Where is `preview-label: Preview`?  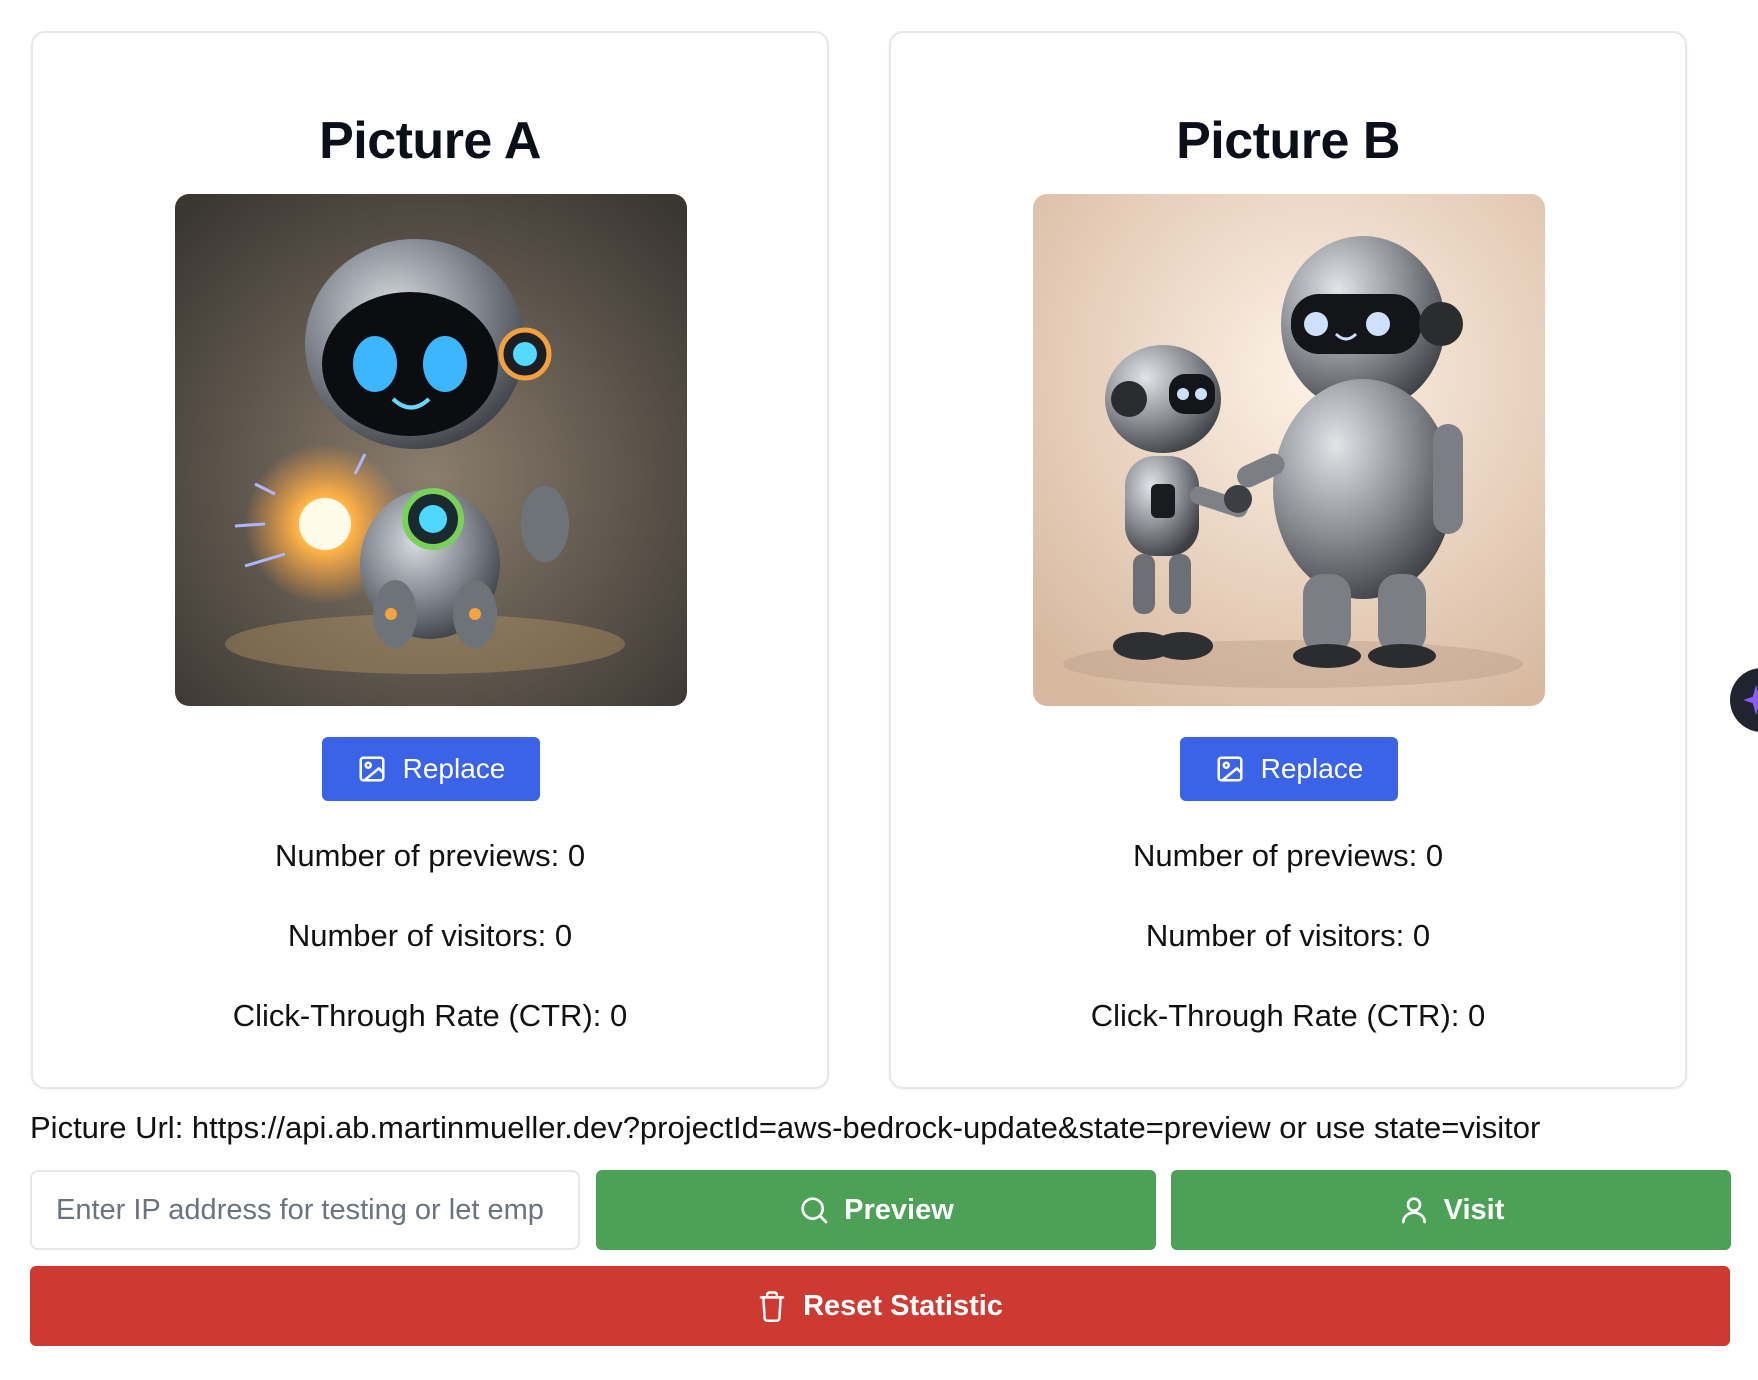
preview-label: Preview is located at coordinates (899, 1209).